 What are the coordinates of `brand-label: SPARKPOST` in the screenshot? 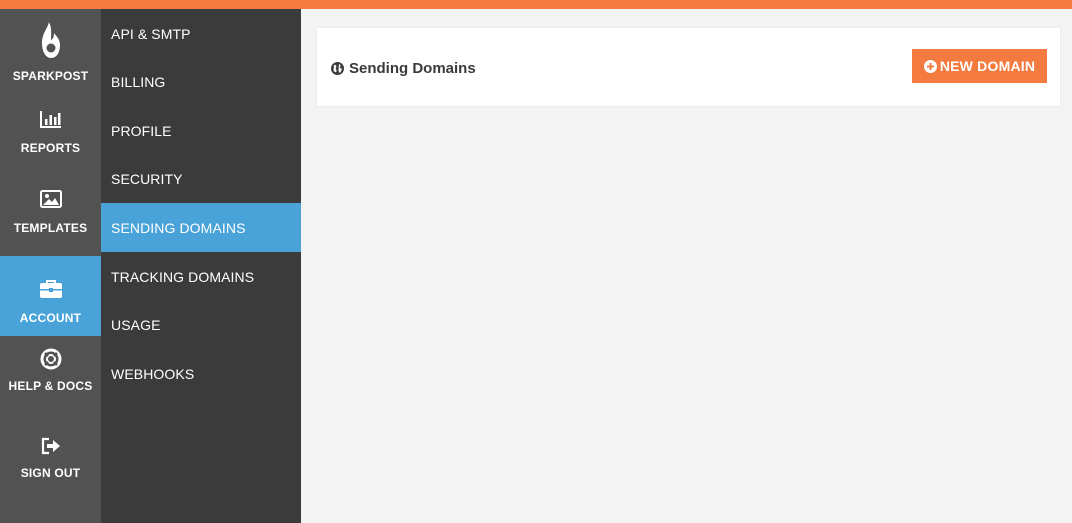 It's located at (50, 76).